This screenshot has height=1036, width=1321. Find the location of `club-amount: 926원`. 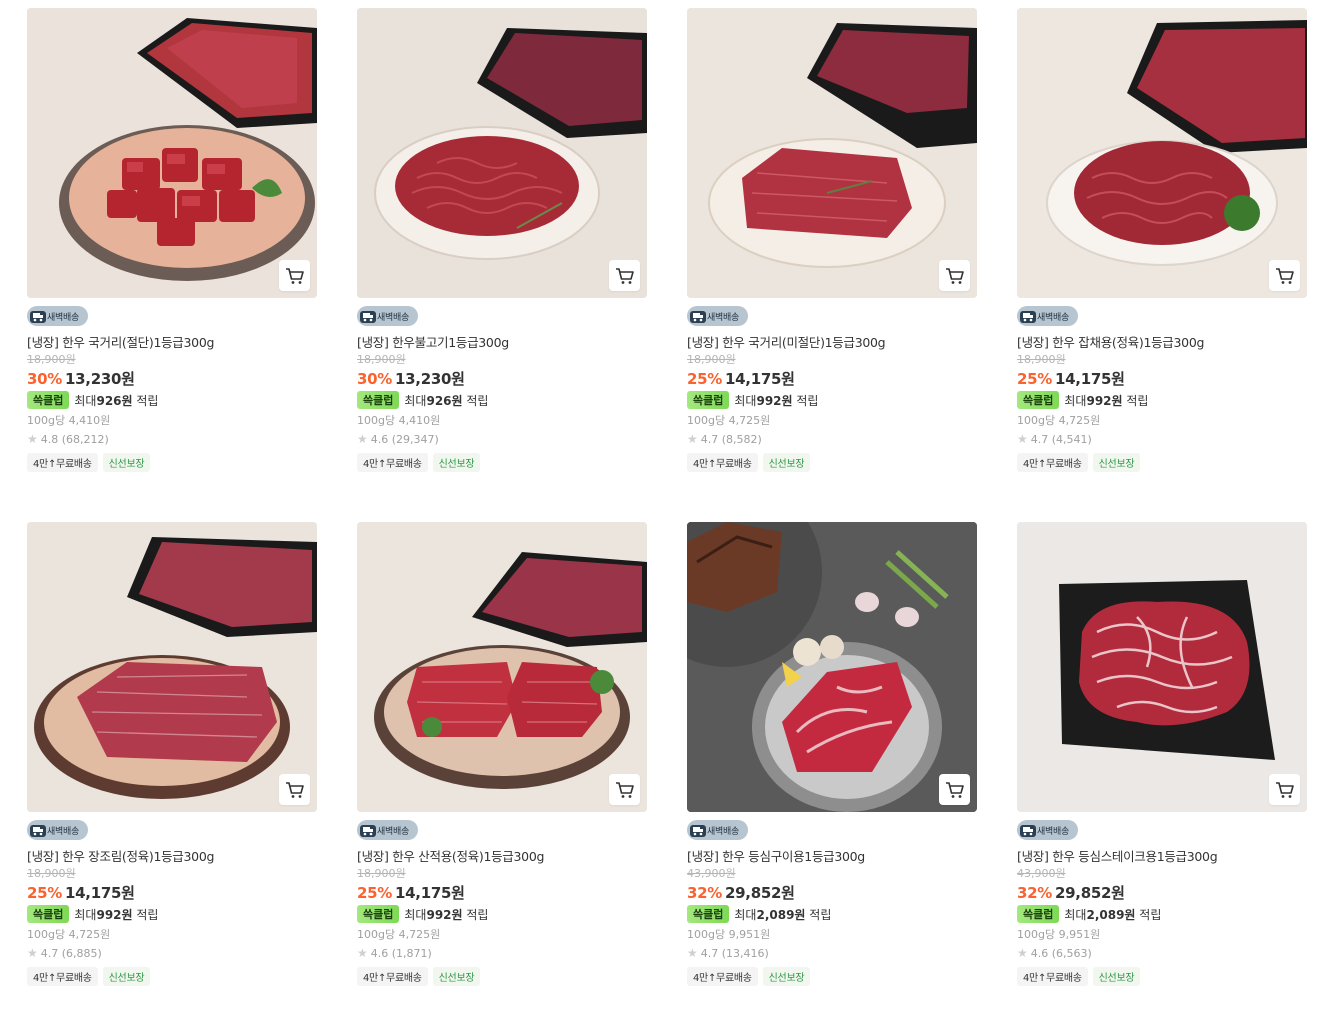

club-amount: 926원 is located at coordinates (444, 400).